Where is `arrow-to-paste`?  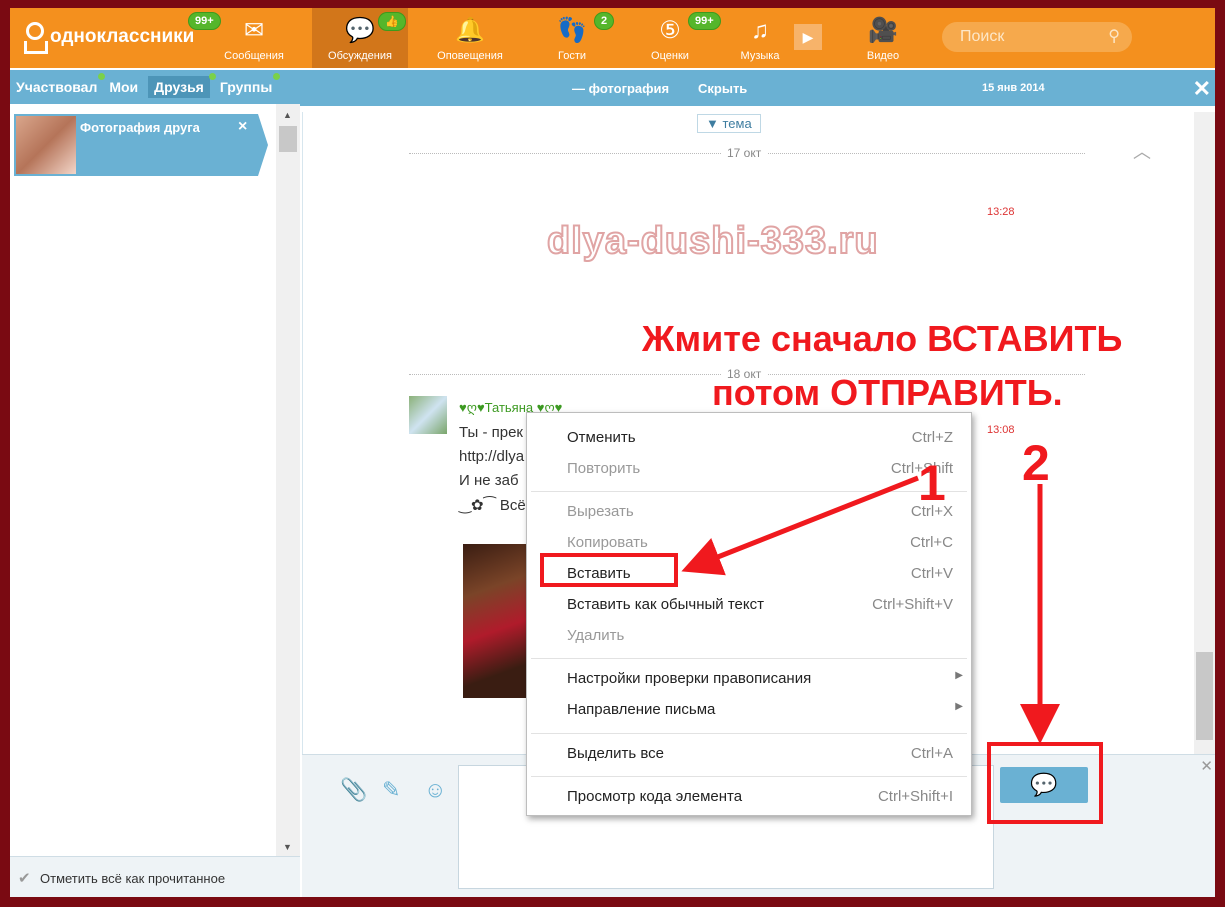 arrow-to-paste is located at coordinates (800, 525).